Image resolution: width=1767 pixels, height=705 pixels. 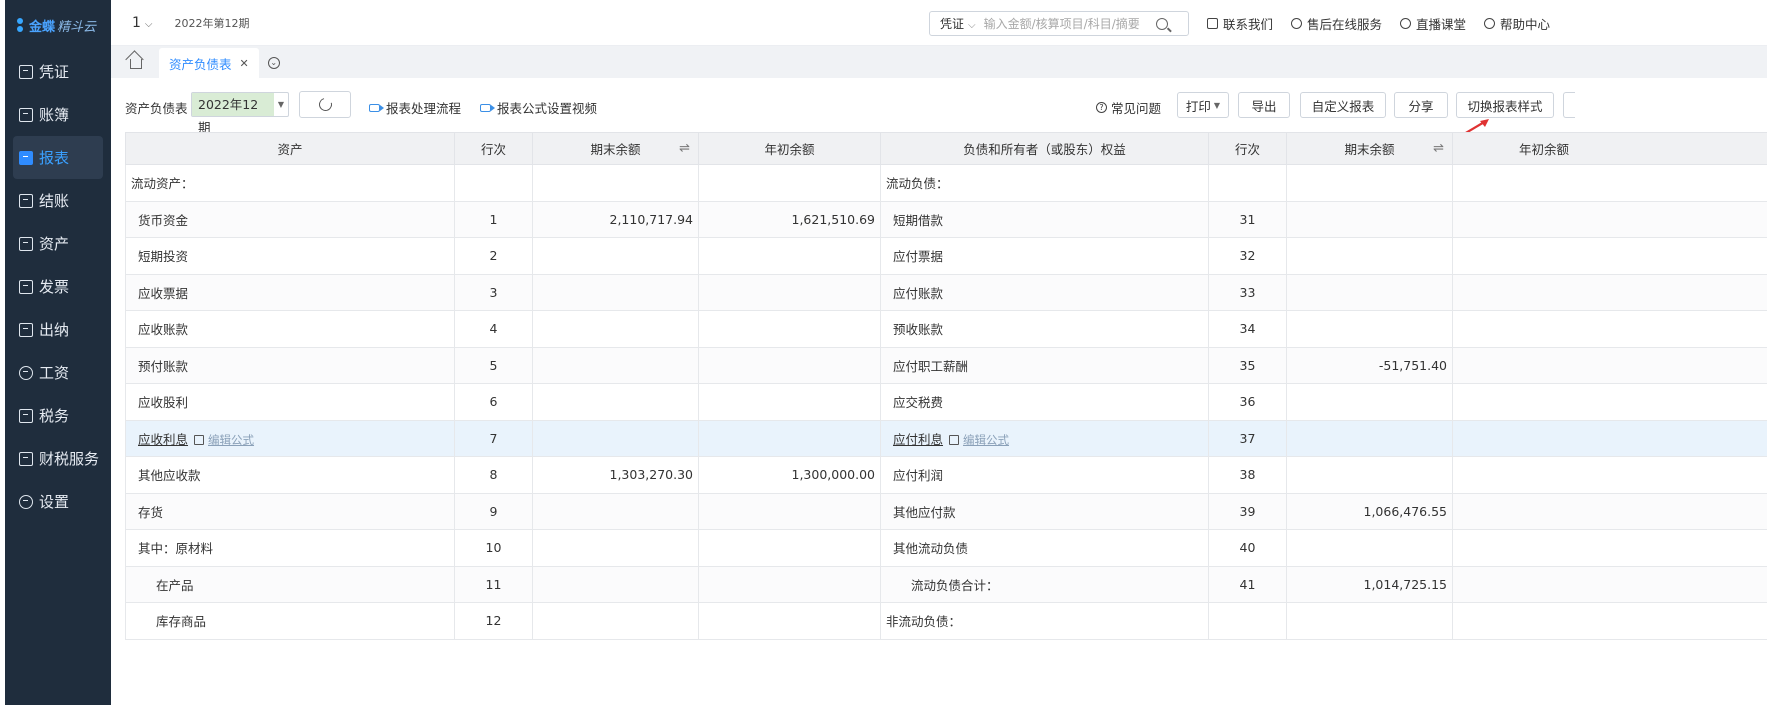 I want to click on tab-balance-sheet: 资产负债表 ✕, so click(x=209, y=63).